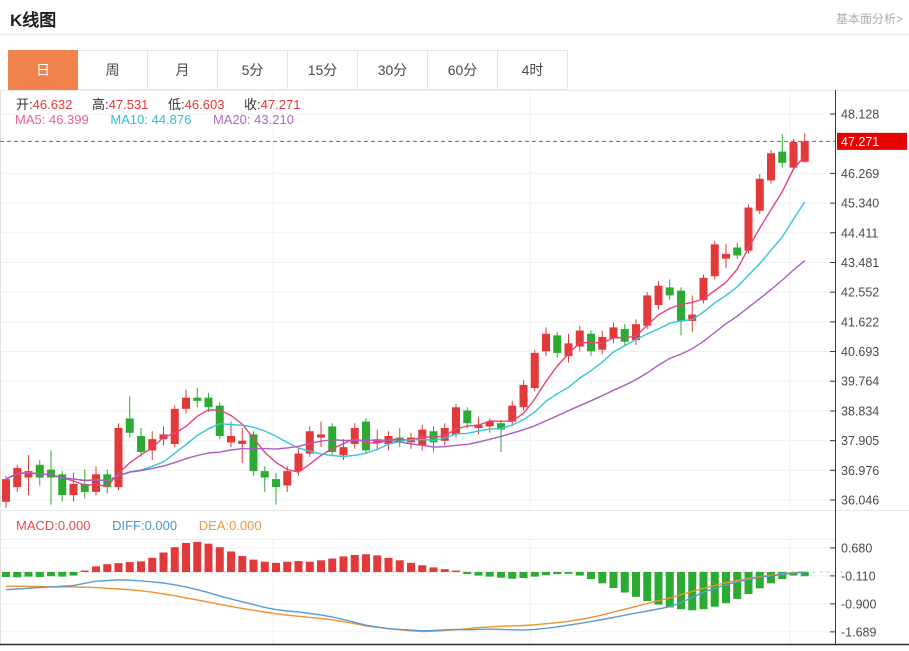 The height and width of the screenshot is (651, 909). Describe the element at coordinates (280, 104) in the screenshot. I see `close-value: 47.271` at that location.